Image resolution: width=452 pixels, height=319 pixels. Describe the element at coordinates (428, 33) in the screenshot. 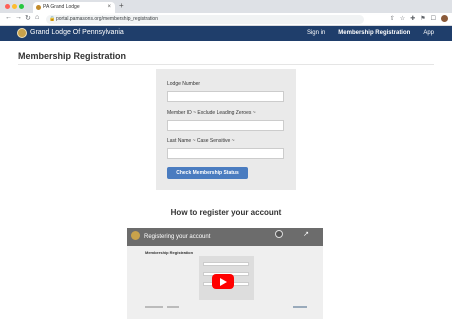

I see `nav-link-app: App` at that location.